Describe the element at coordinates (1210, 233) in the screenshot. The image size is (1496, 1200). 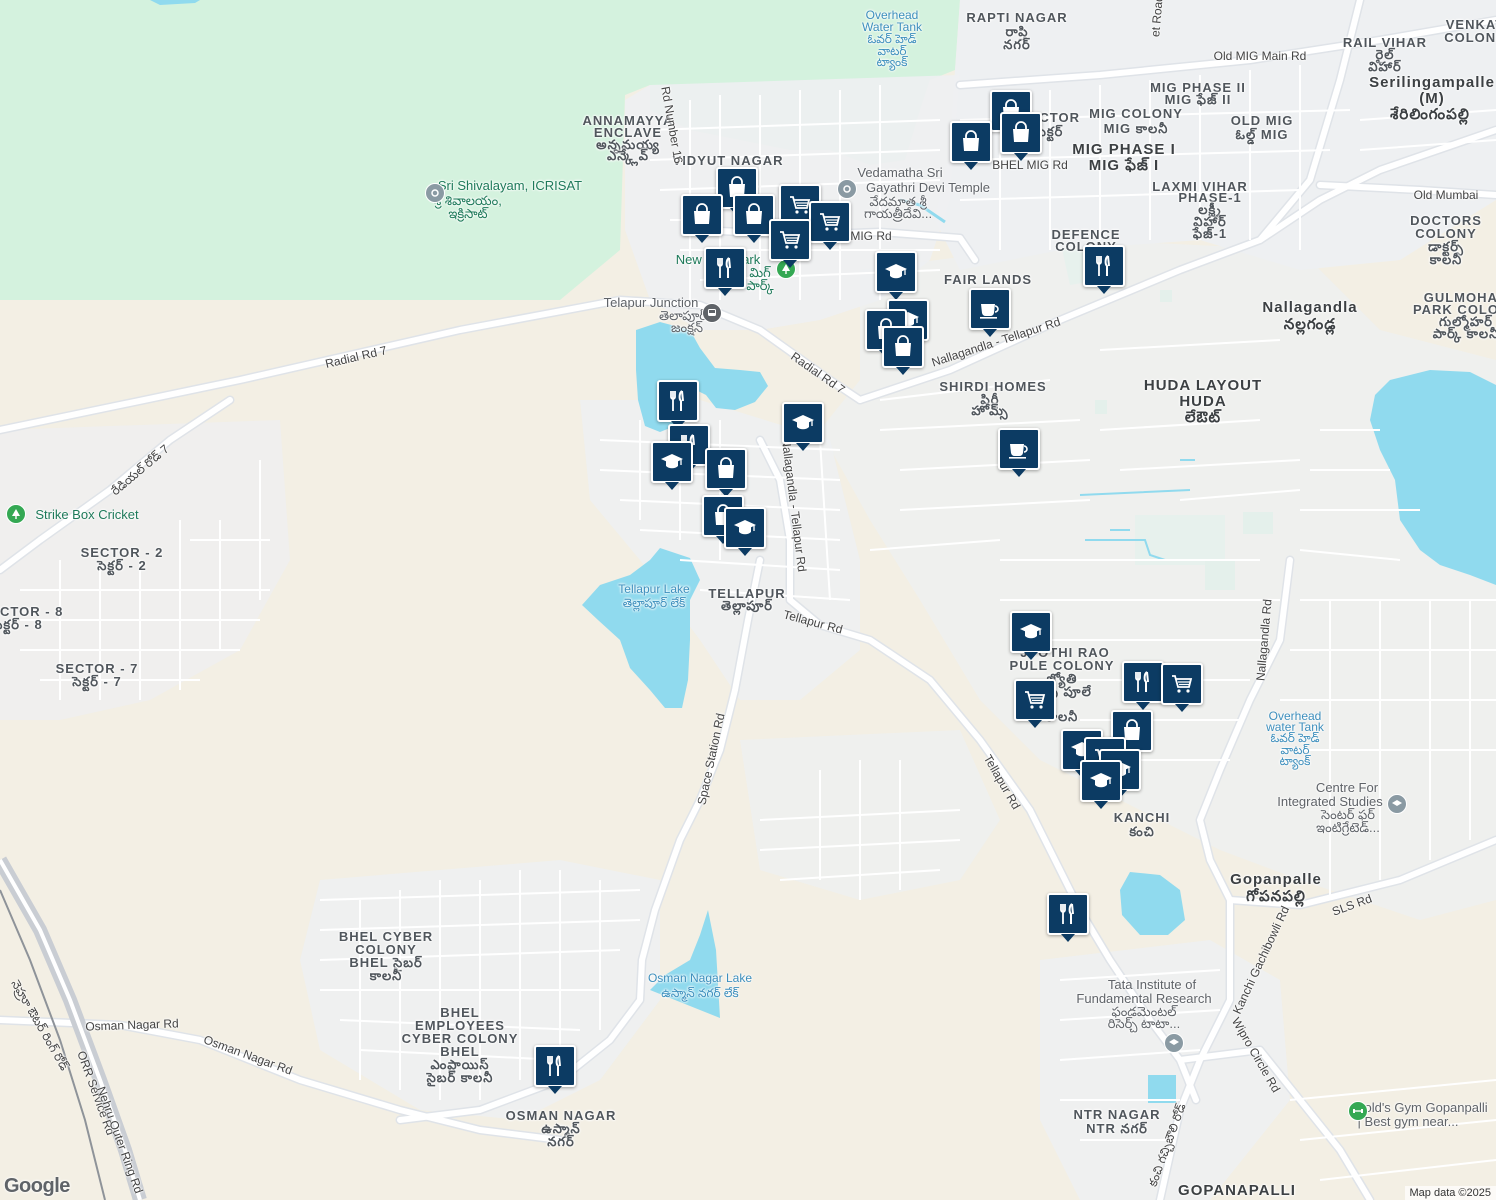
I see `map-label: ఫేజ్-1` at that location.